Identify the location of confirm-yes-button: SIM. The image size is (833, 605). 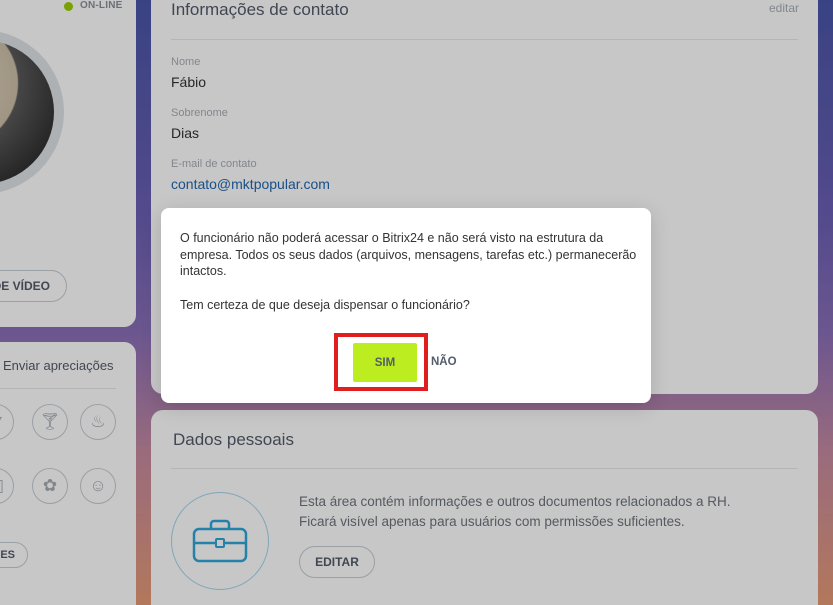
(385, 362).